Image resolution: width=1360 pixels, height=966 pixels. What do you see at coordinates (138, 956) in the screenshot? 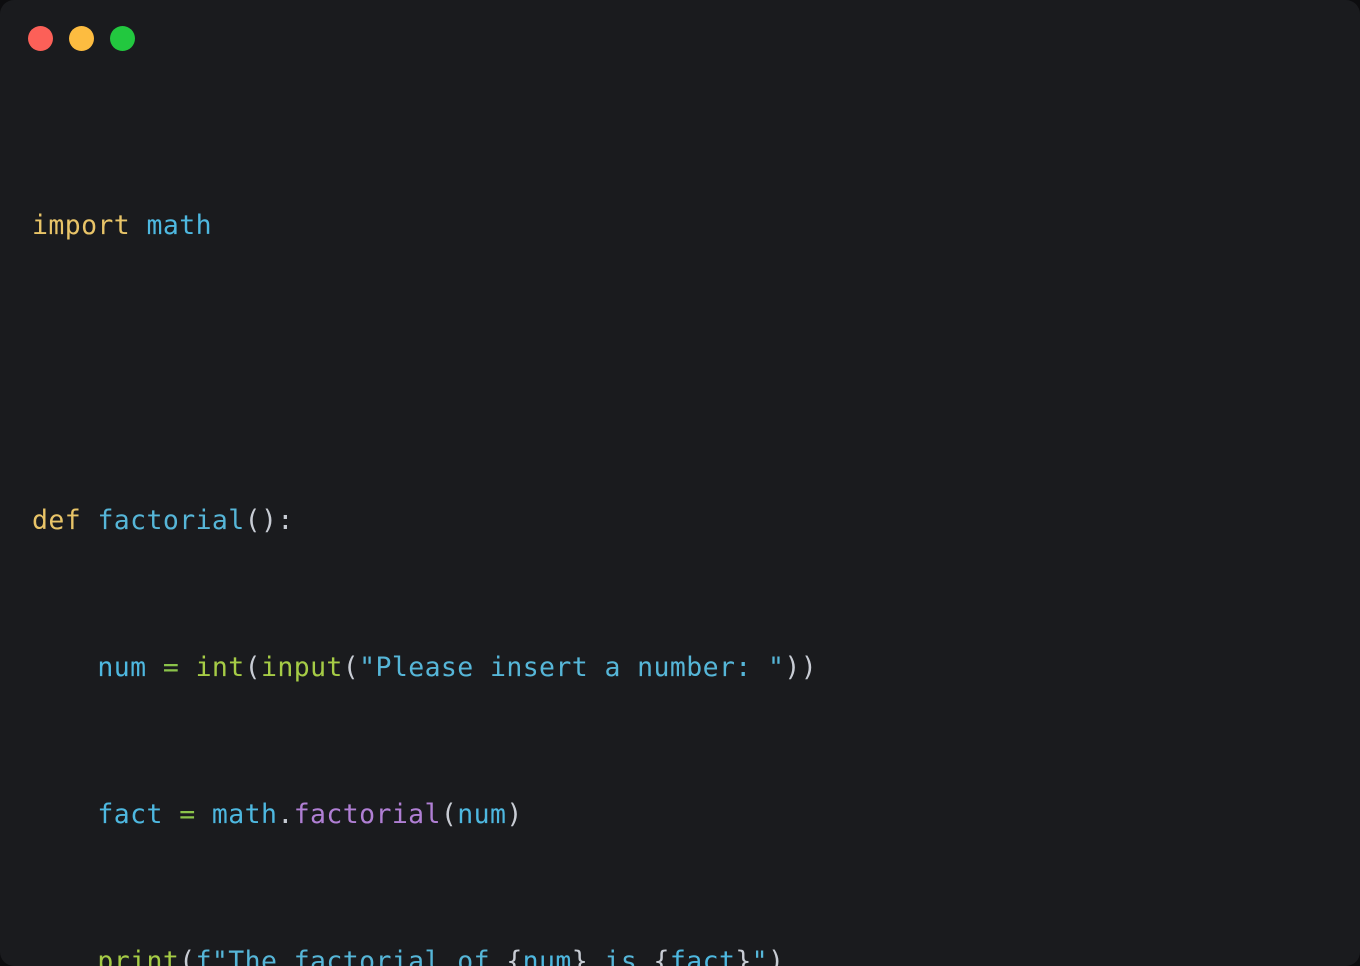
I see `token-builtin-print: print` at bounding box center [138, 956].